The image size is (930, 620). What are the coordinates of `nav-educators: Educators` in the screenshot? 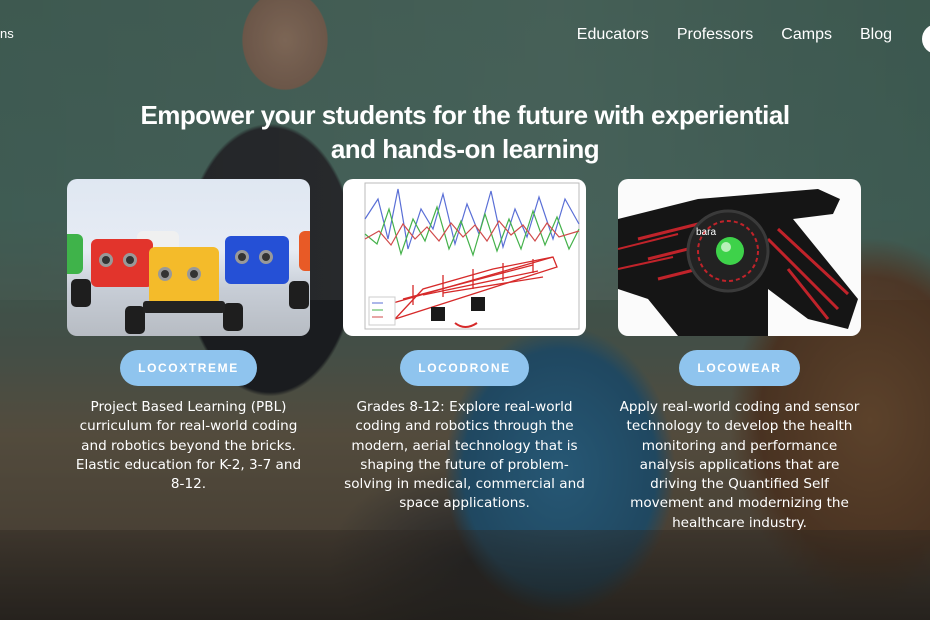 It's located at (613, 35).